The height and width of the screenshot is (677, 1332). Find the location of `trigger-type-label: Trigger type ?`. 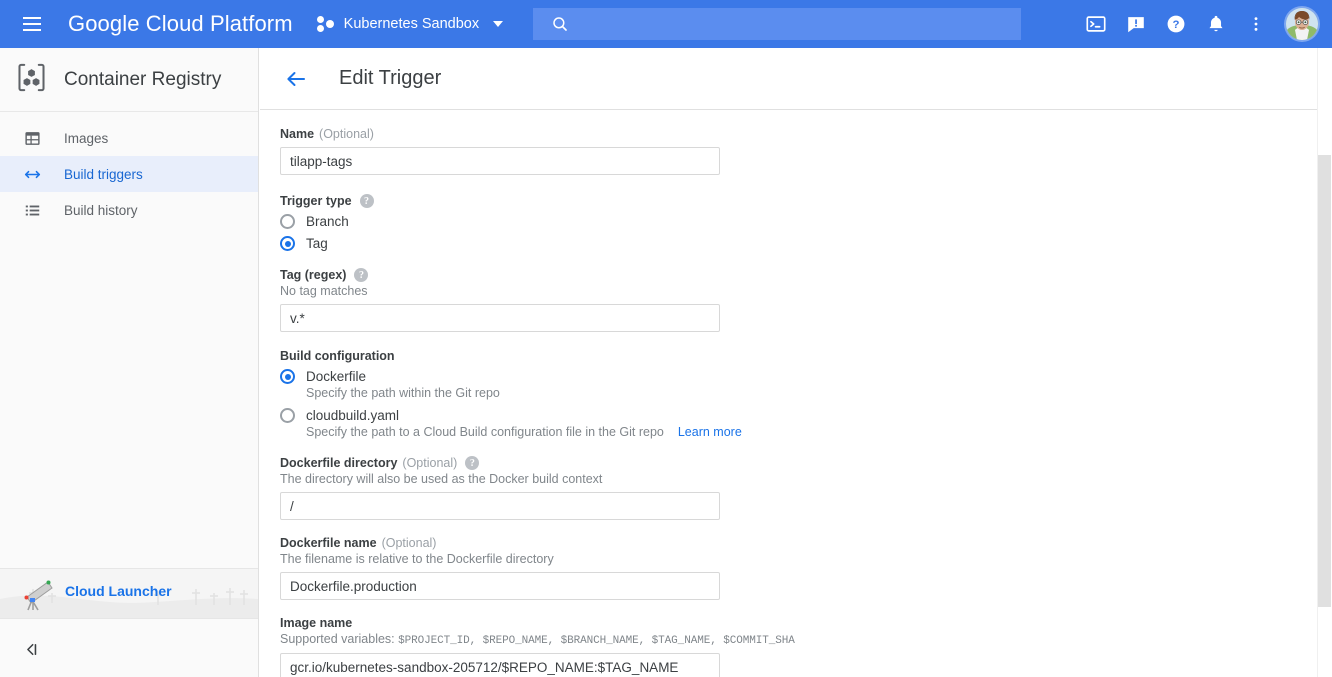

trigger-type-label: Trigger type ? is located at coordinates (806, 201).